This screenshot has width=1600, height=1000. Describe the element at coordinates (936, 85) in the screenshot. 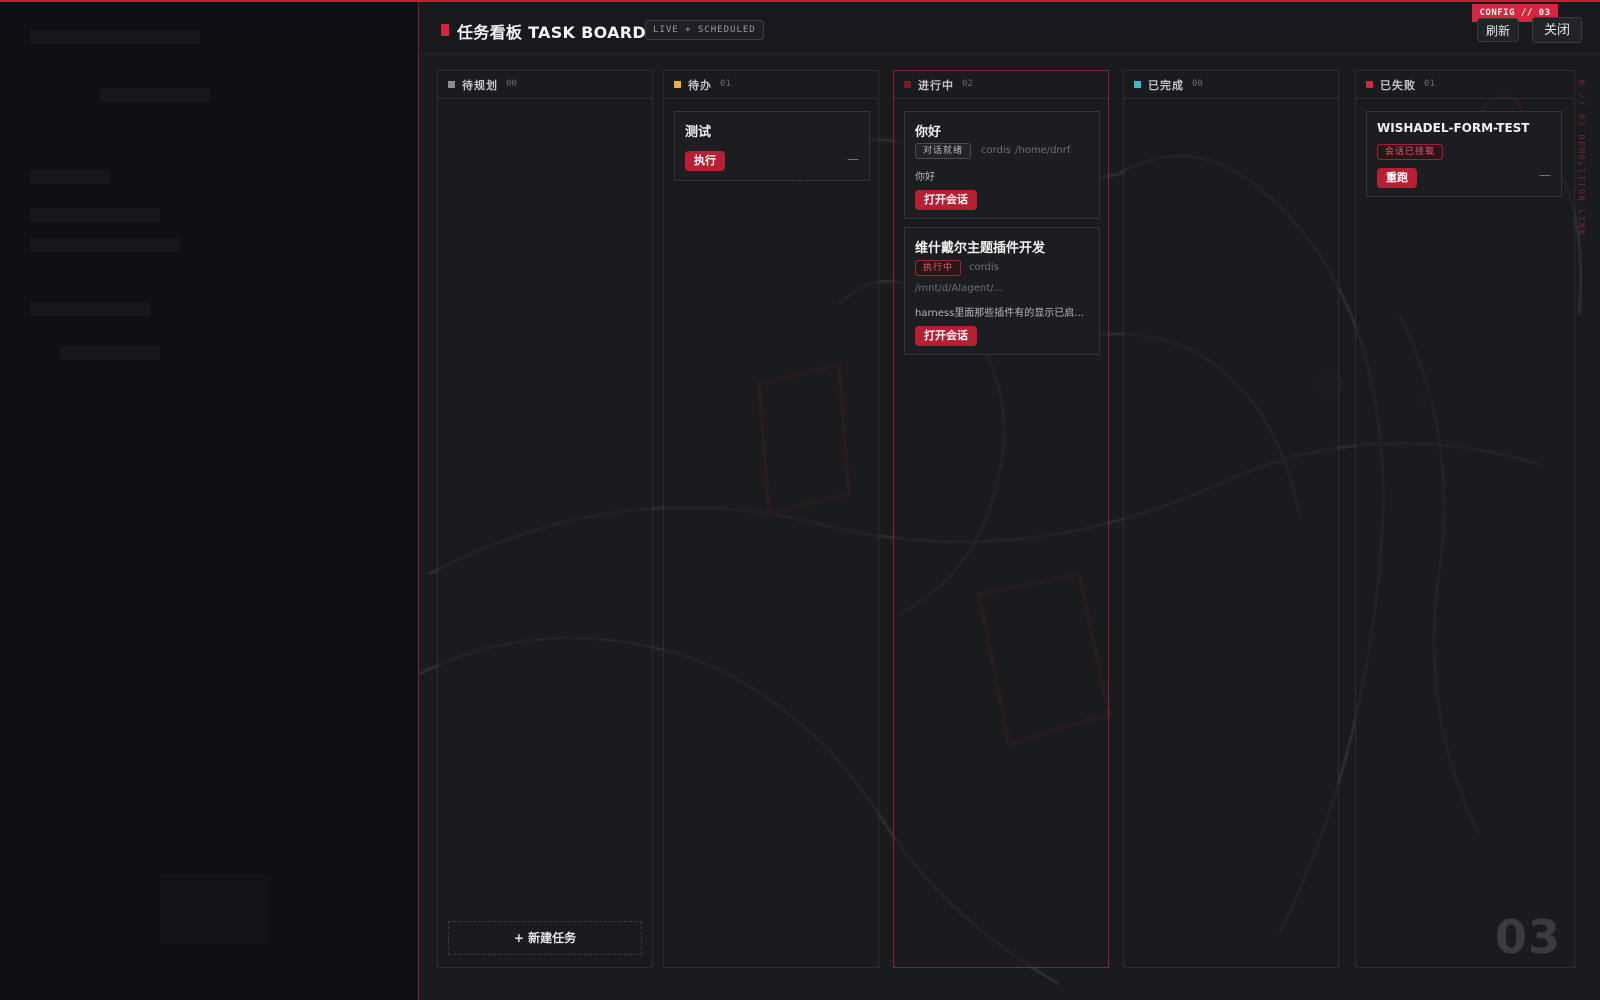

I see `column-title: 进行中` at that location.